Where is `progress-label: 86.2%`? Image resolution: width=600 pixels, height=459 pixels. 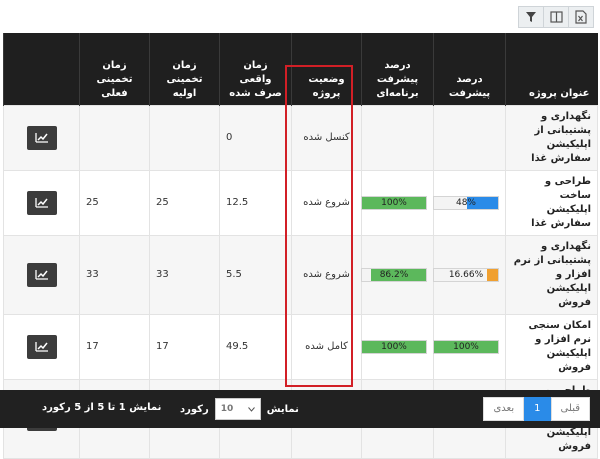 progress-label: 86.2% is located at coordinates (394, 274).